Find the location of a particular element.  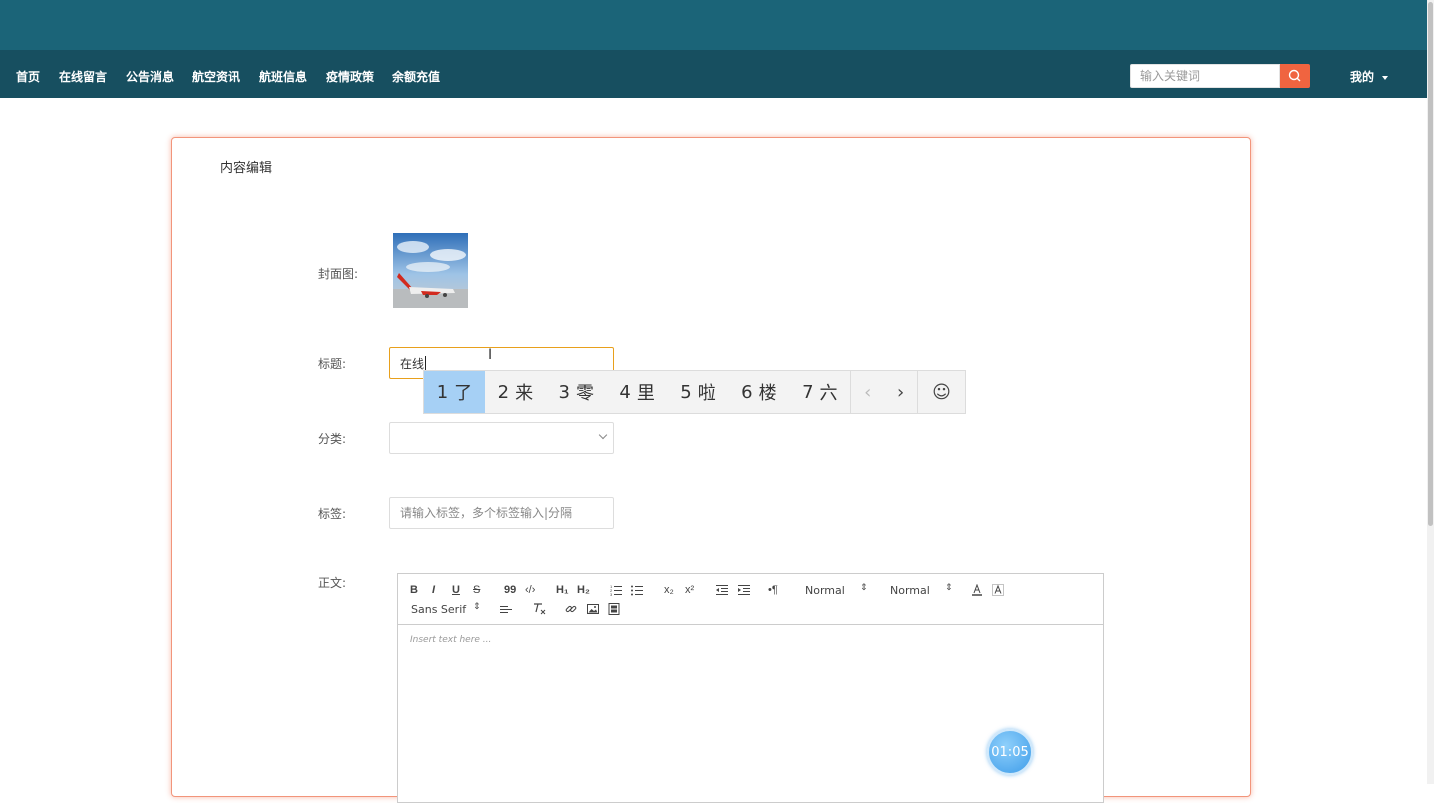

size-select: Normal ⇕ is located at coordinates (836, 590).